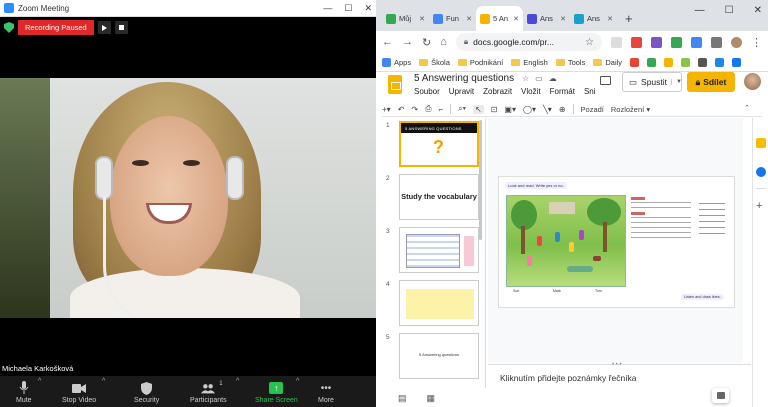  What do you see at coordinates (570, 62) in the screenshot?
I see `bookmark-folder-tools: Tools` at bounding box center [570, 62].